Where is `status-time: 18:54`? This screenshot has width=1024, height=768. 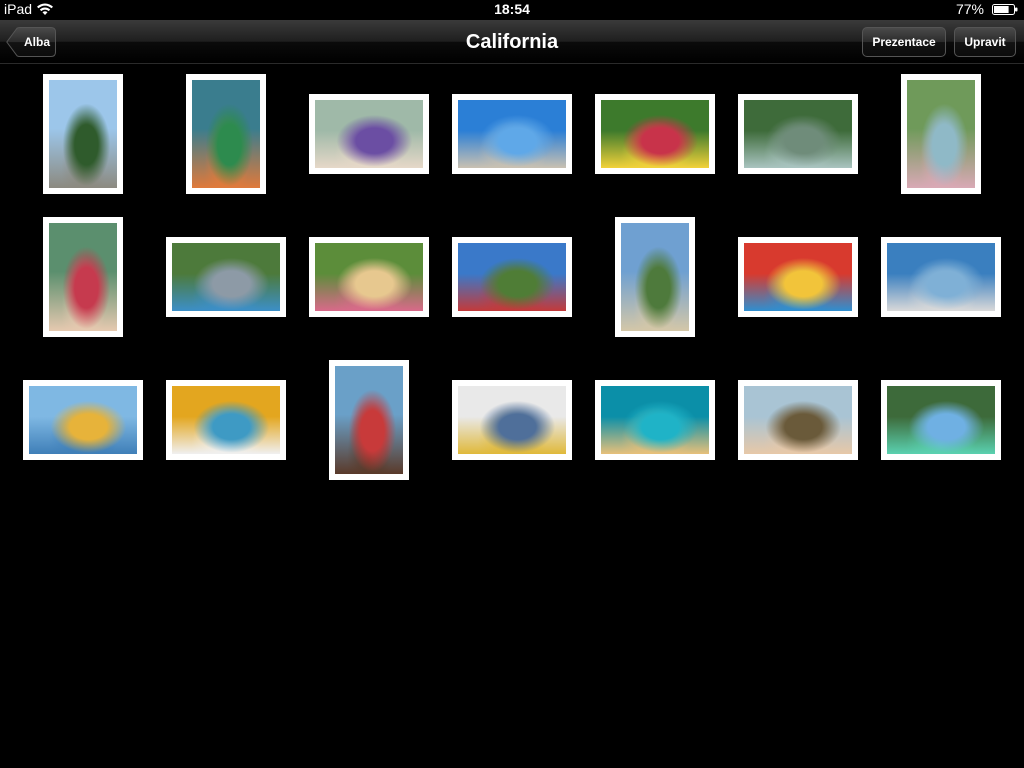 status-time: 18:54 is located at coordinates (512, 9).